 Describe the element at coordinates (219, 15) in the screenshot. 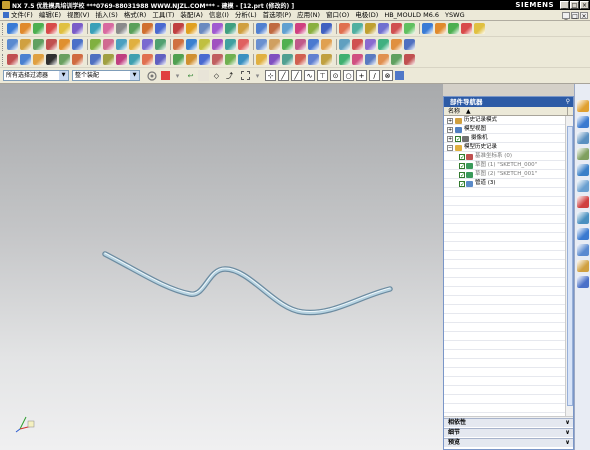

I see `menu-information: 信息(I)` at that location.